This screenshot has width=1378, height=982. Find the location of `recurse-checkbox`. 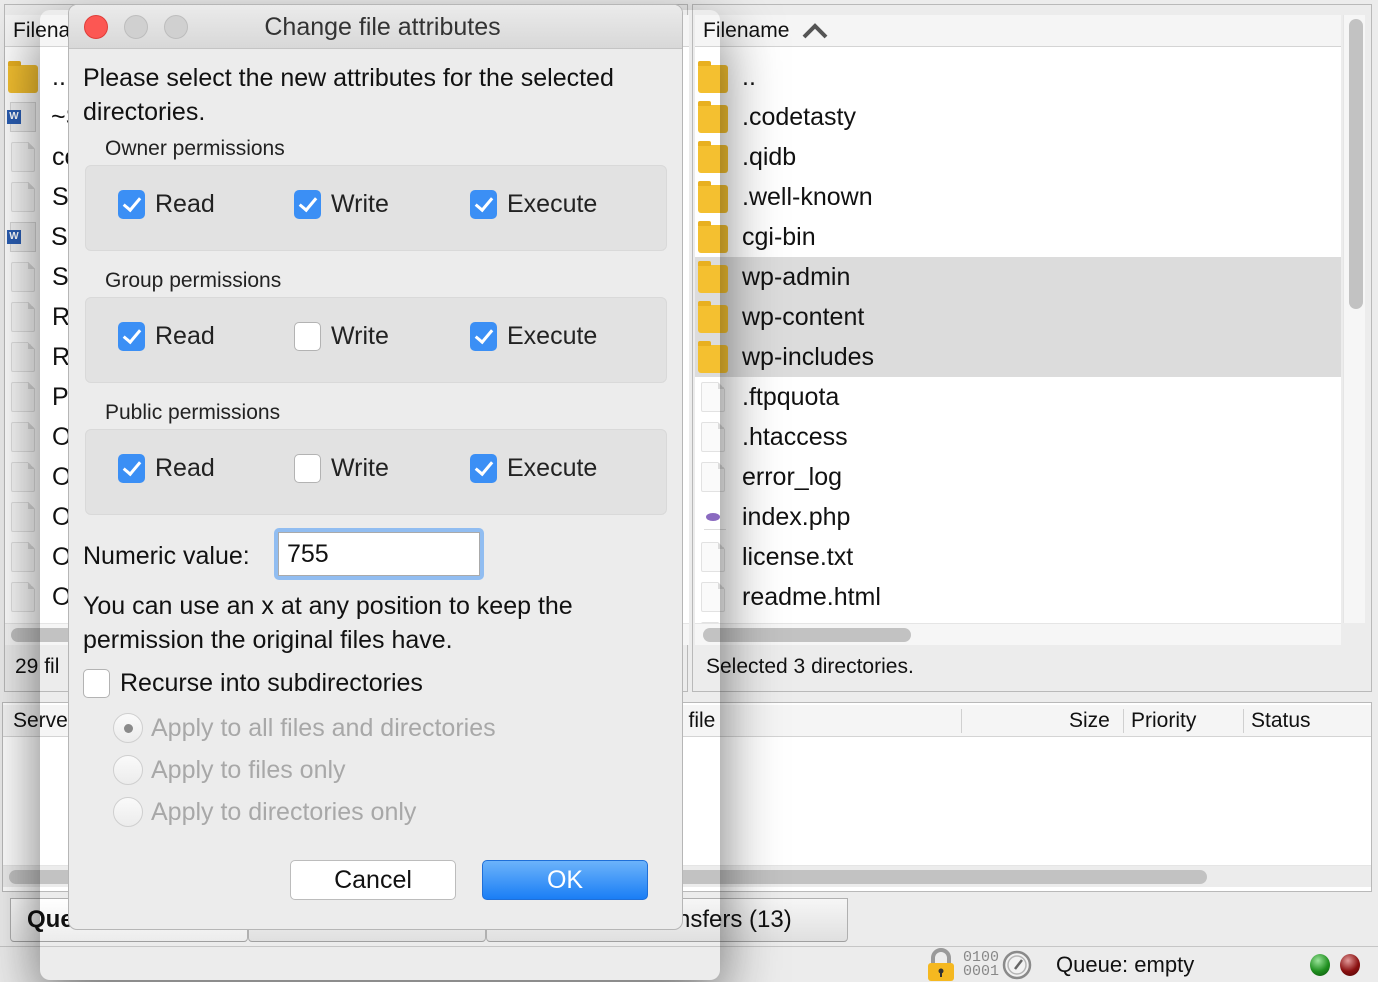

recurse-checkbox is located at coordinates (96, 683).